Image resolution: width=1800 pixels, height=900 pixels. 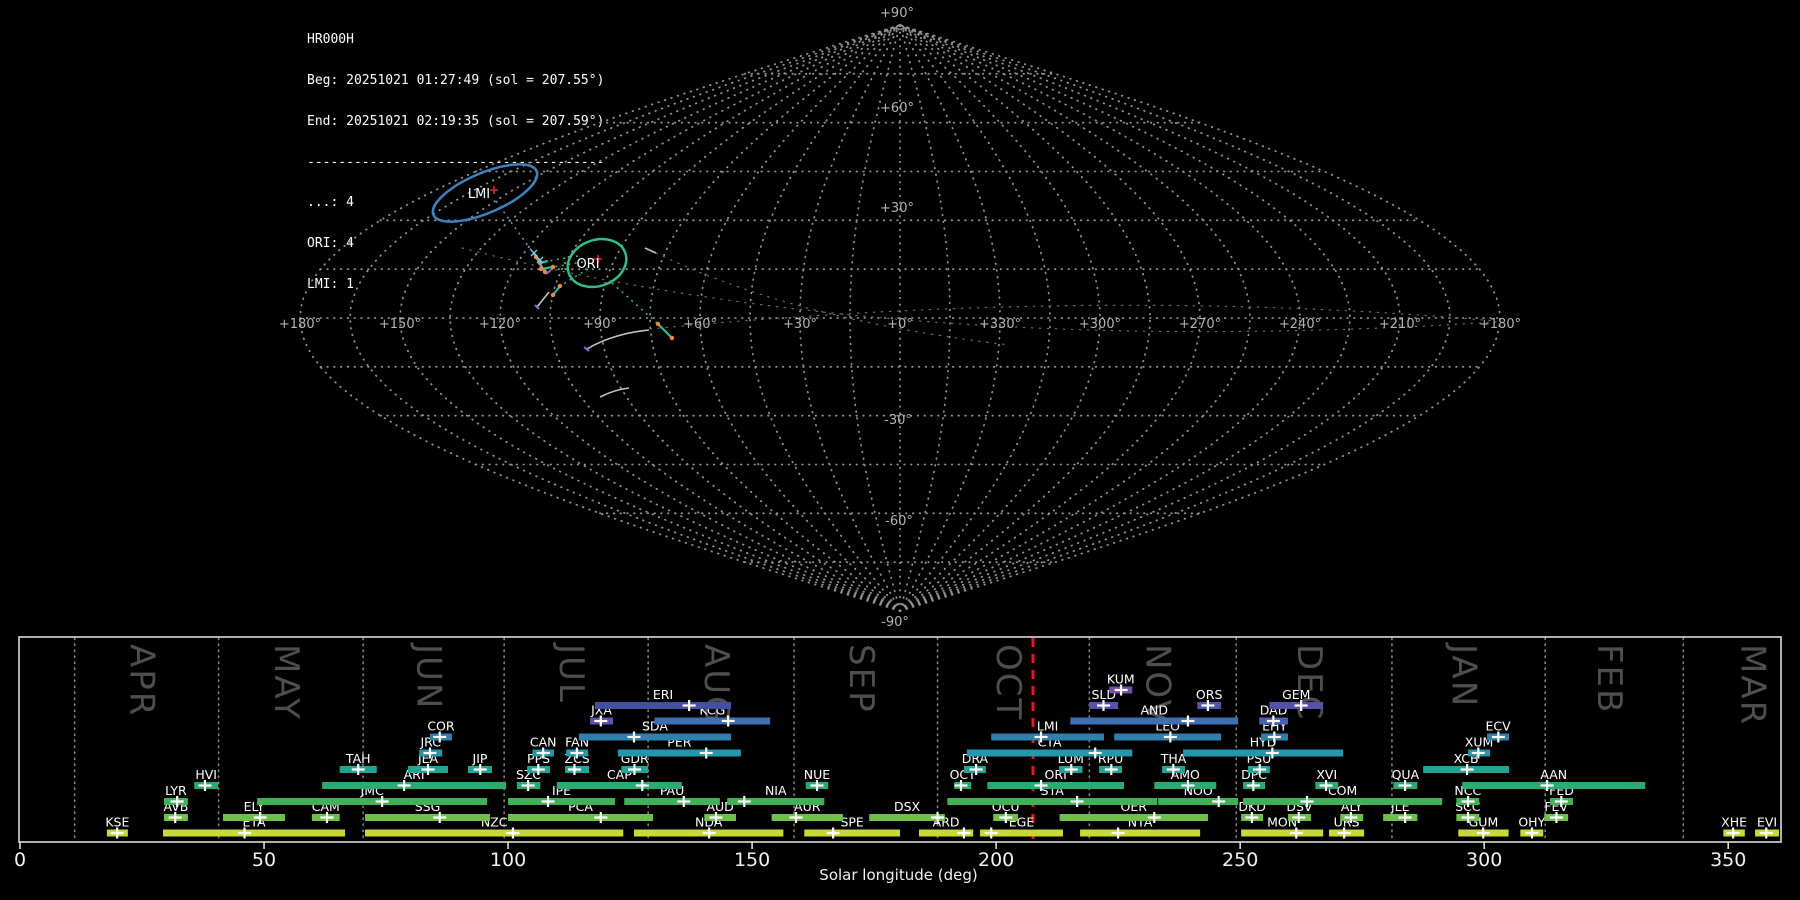 What do you see at coordinates (141, 680) in the screenshot?
I see `month-label-APR: APR` at bounding box center [141, 680].